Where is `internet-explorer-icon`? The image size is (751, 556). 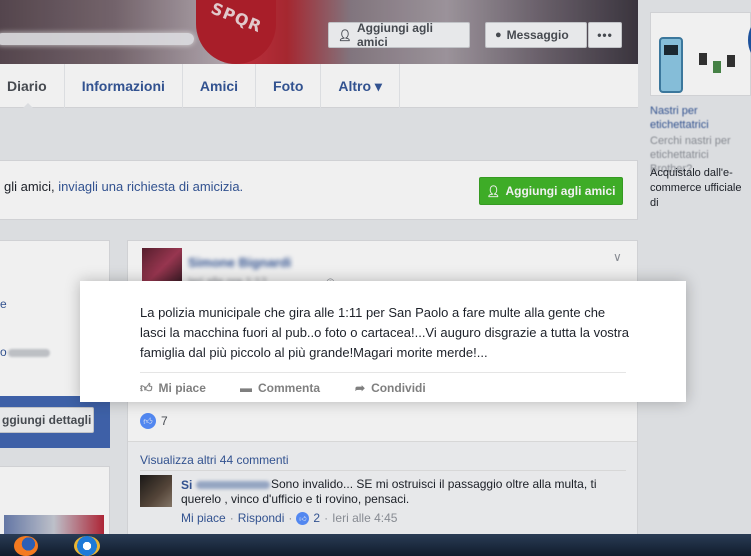 internet-explorer-icon is located at coordinates (87, 546).